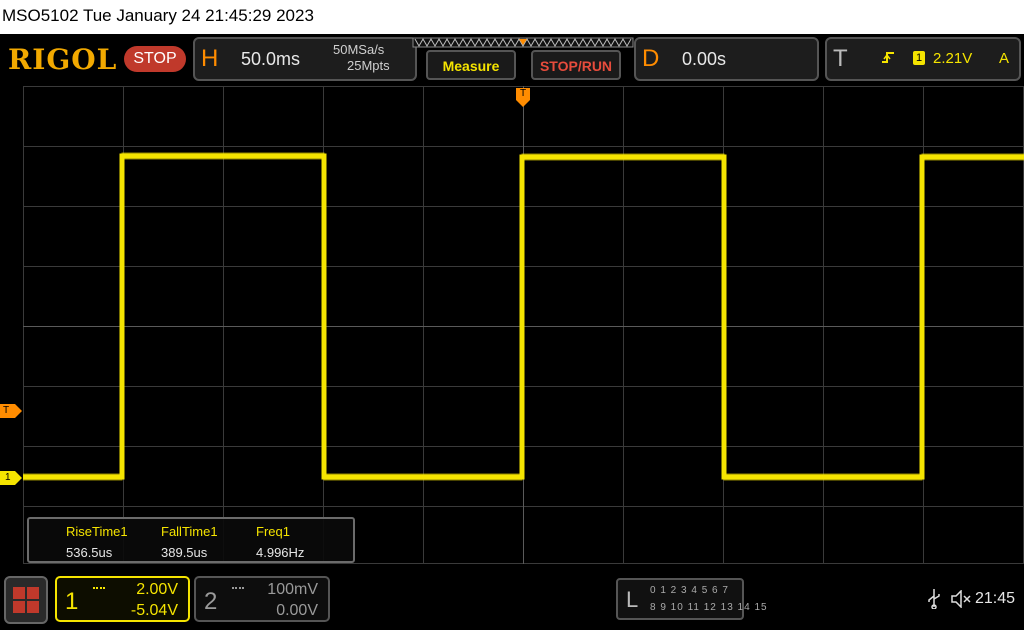 Image resolution: width=1024 pixels, height=630 pixels. I want to click on measurement-value: 389.5us, so click(184, 552).